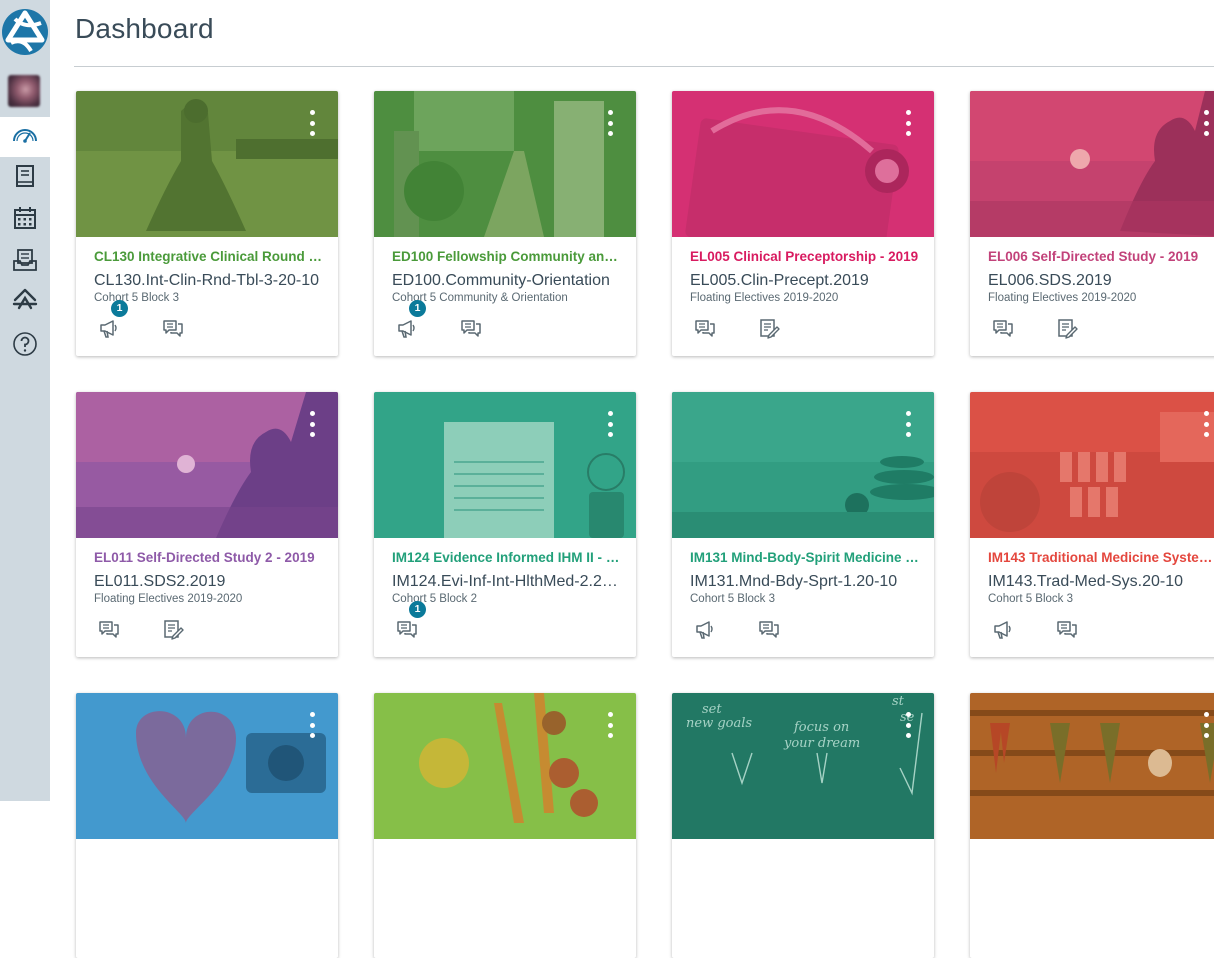  I want to click on course-code: IM143.Trad-Med-Sys.20-10, so click(1086, 581).